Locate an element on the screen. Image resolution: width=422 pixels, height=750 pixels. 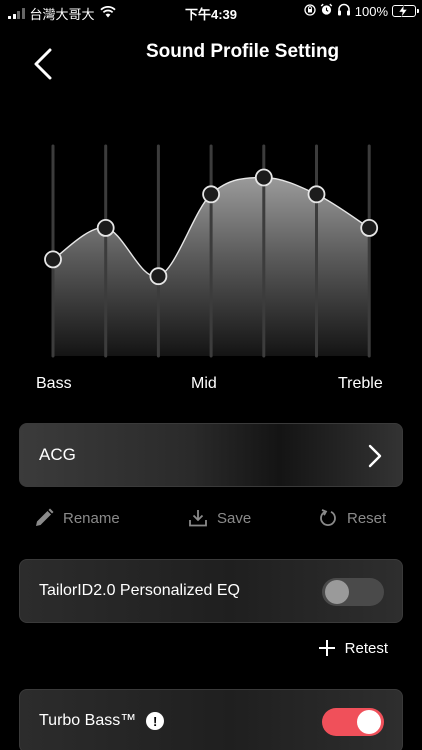
plus-icon is located at coordinates (326, 648).